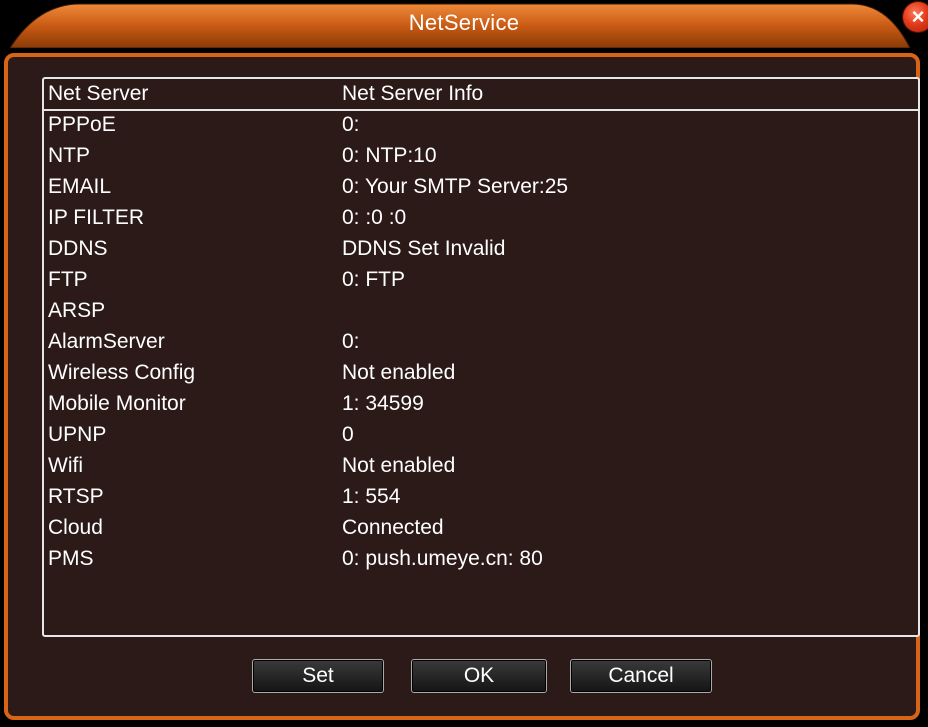 The height and width of the screenshot is (727, 928). Describe the element at coordinates (82, 124) in the screenshot. I see `net-server-name: PPPoE` at that location.